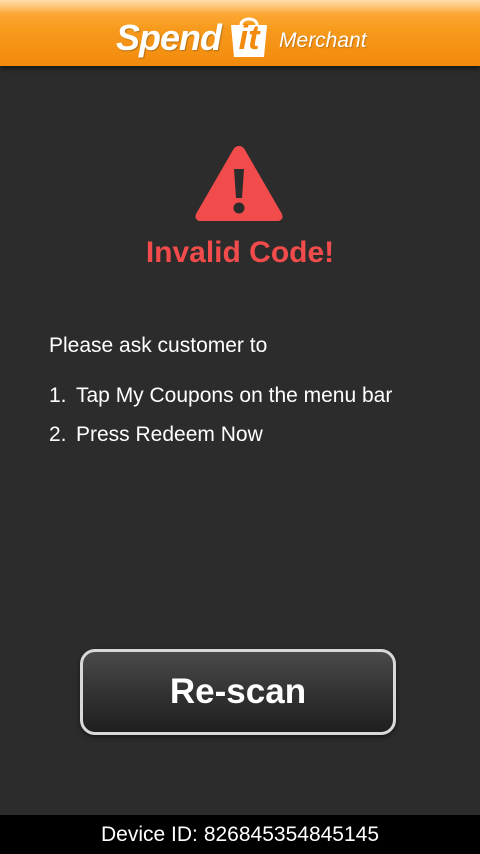 This screenshot has height=854, width=480. What do you see at coordinates (58, 395) in the screenshot?
I see `step-number: 1.` at bounding box center [58, 395].